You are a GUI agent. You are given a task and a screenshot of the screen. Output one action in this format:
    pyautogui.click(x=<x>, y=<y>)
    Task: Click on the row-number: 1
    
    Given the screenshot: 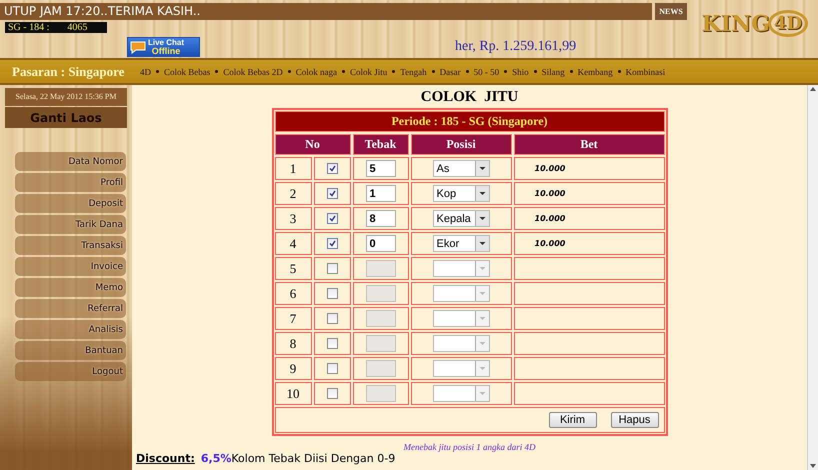 What is the action you would take?
    pyautogui.click(x=293, y=168)
    